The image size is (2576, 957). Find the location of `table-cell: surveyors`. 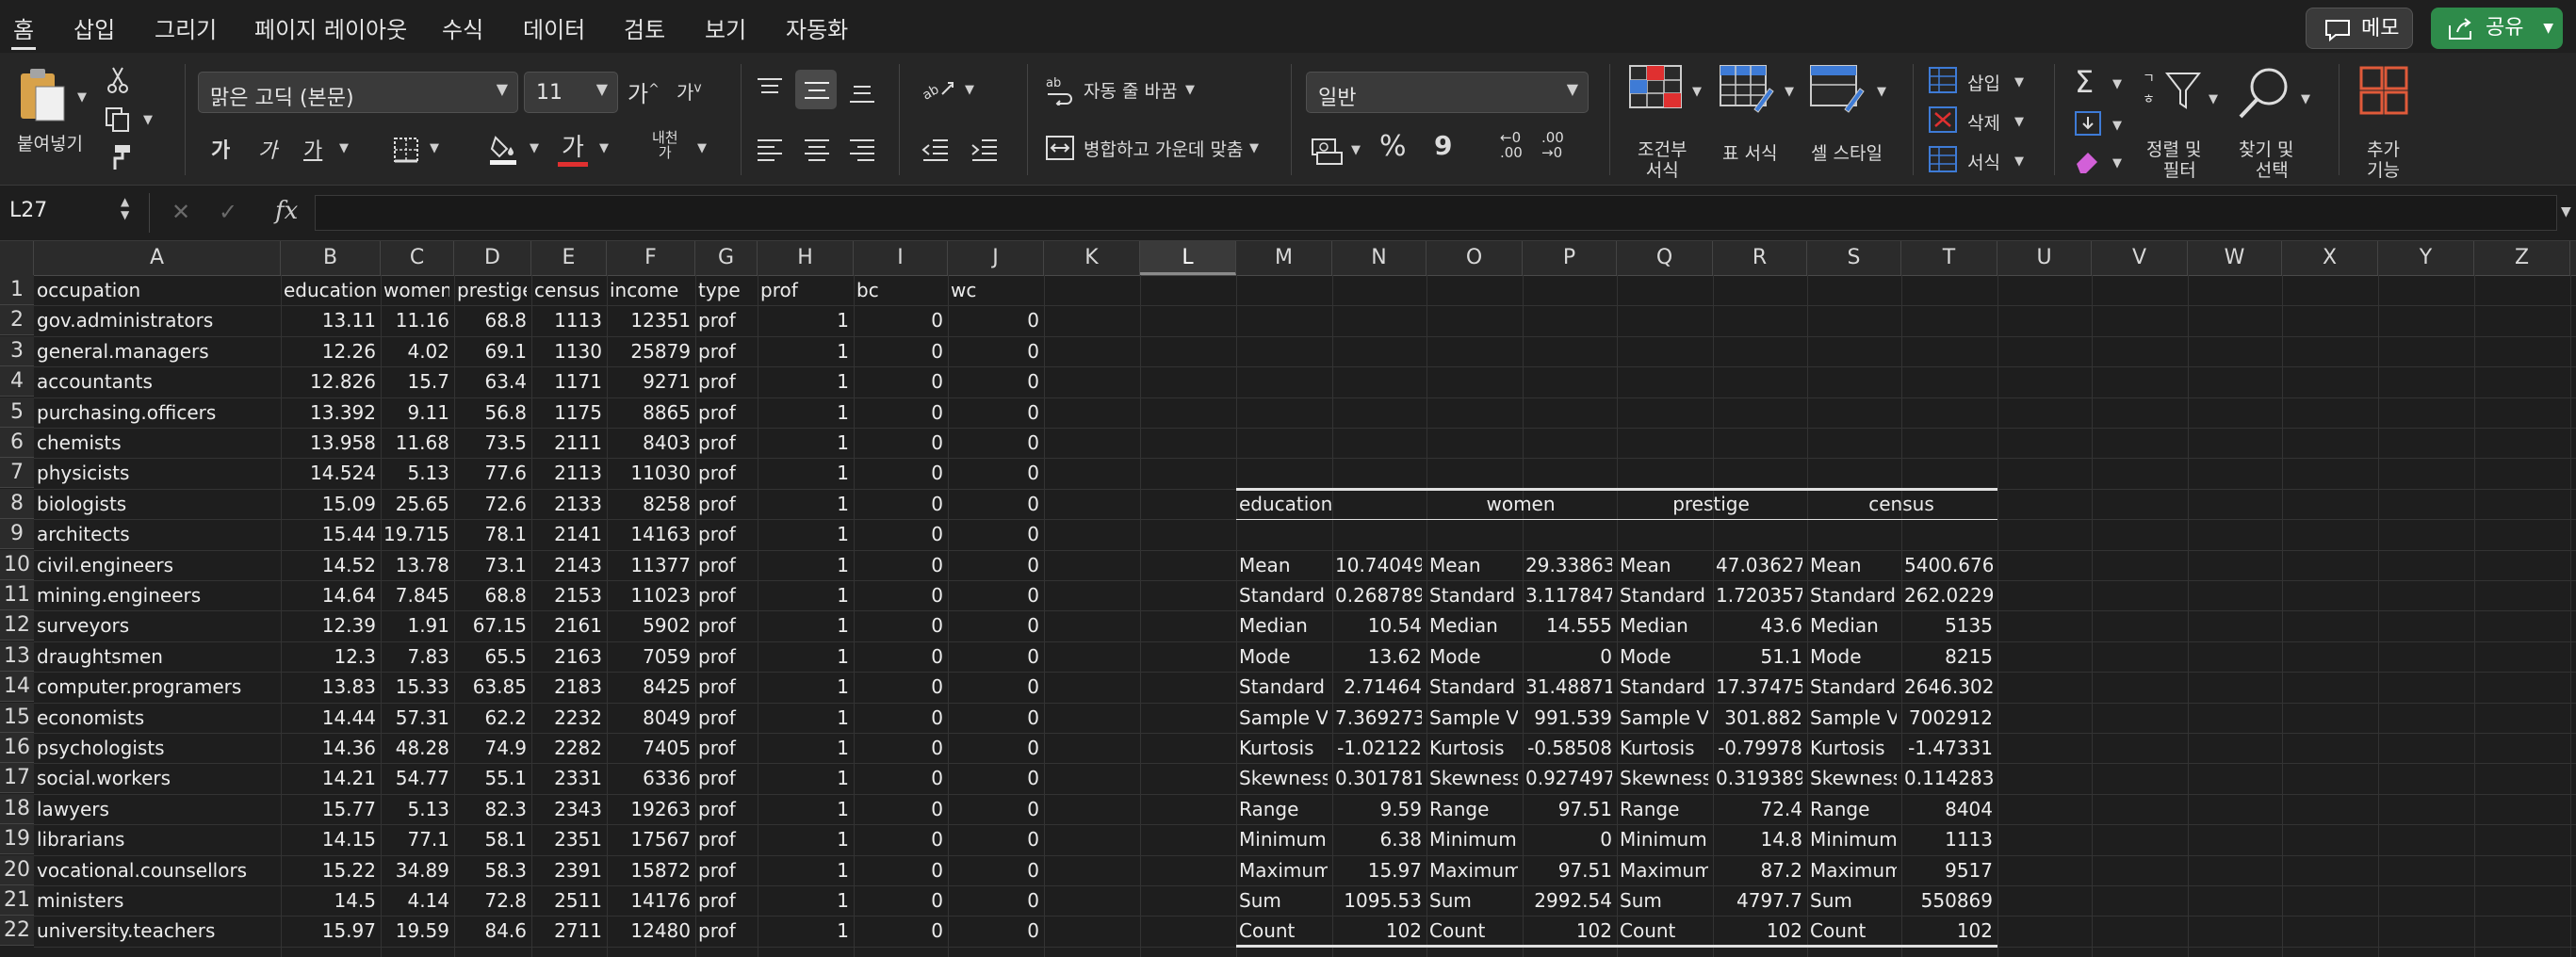

table-cell: surveyors is located at coordinates (156, 625).